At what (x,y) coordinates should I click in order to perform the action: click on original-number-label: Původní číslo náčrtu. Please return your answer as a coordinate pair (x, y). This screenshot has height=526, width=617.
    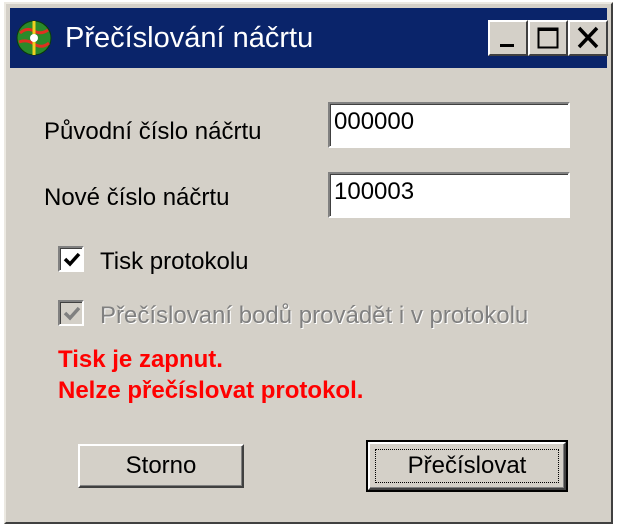
    Looking at the image, I should click on (153, 131).